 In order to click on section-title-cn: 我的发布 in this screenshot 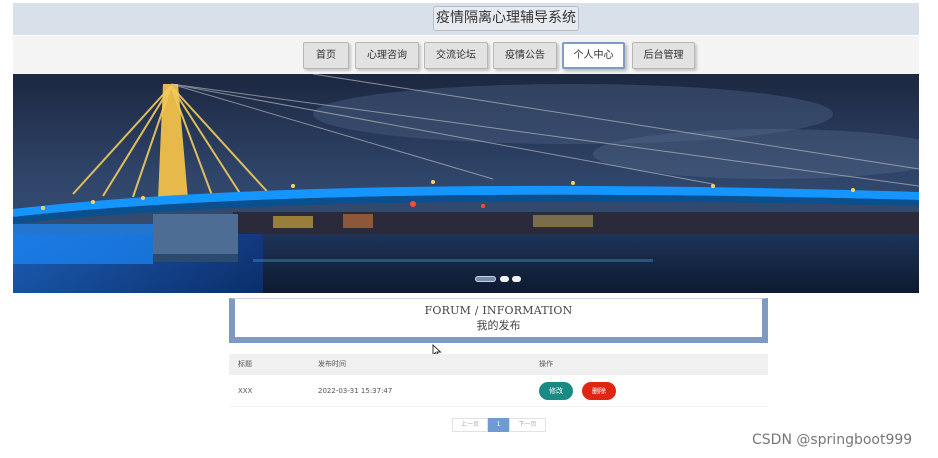, I will do `click(498, 325)`.